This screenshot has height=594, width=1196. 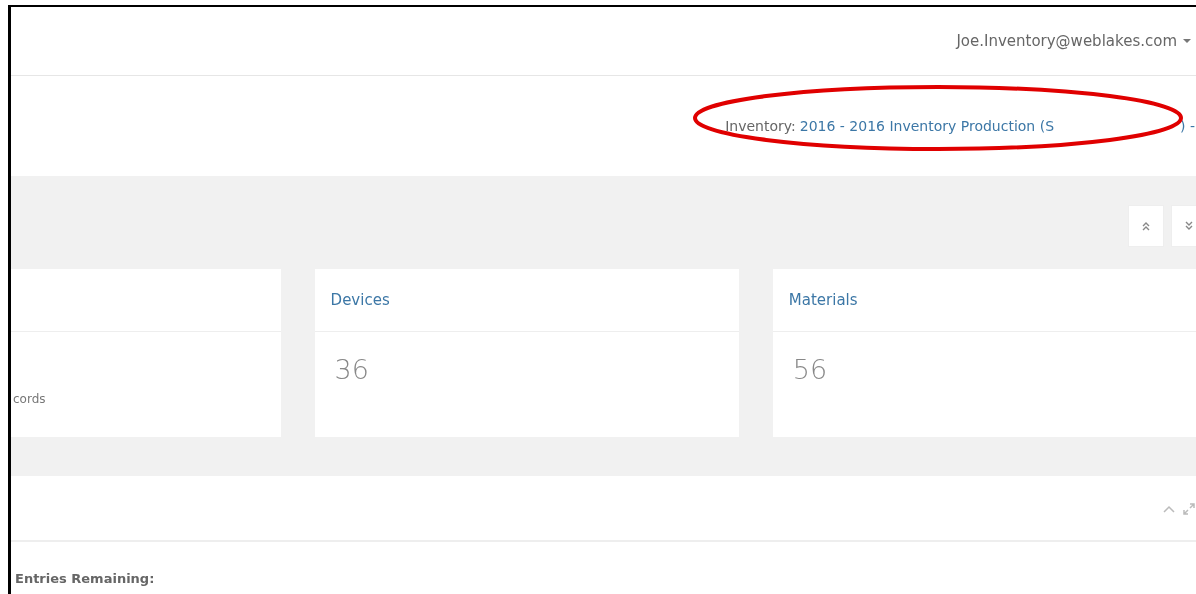 I want to click on inventory-label: Inventory:, so click(x=760, y=126).